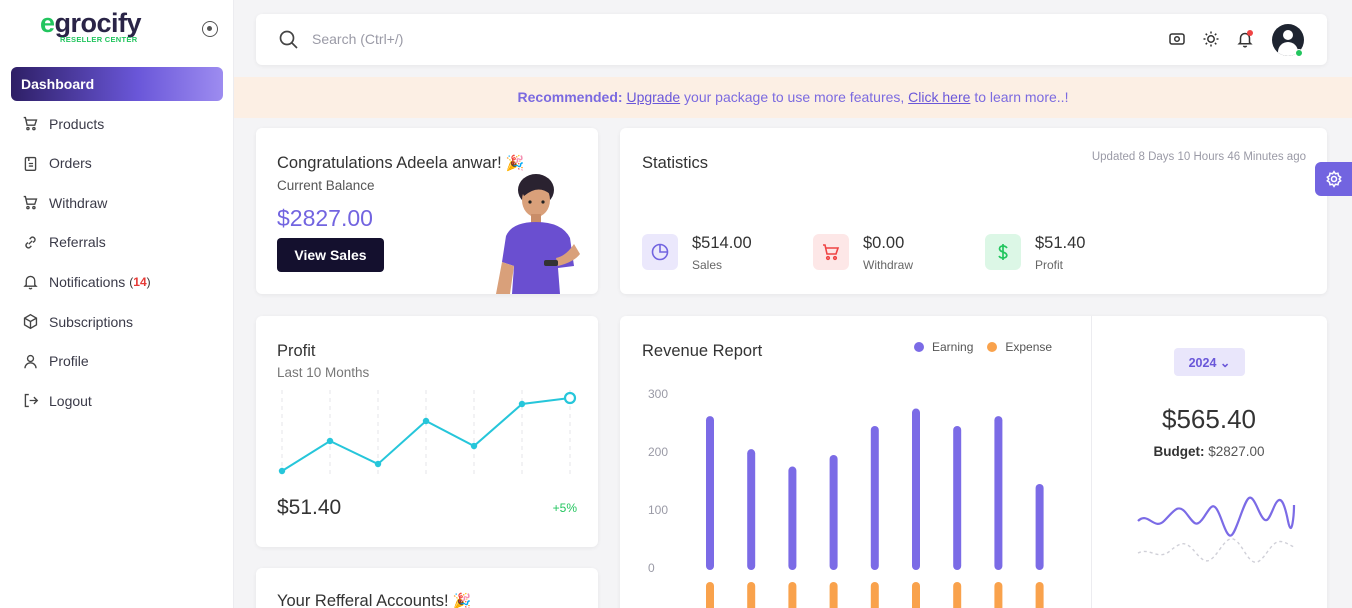 The height and width of the screenshot is (608, 1352). What do you see at coordinates (983, 347) in the screenshot?
I see `revenue-legend: Earning Expense` at bounding box center [983, 347].